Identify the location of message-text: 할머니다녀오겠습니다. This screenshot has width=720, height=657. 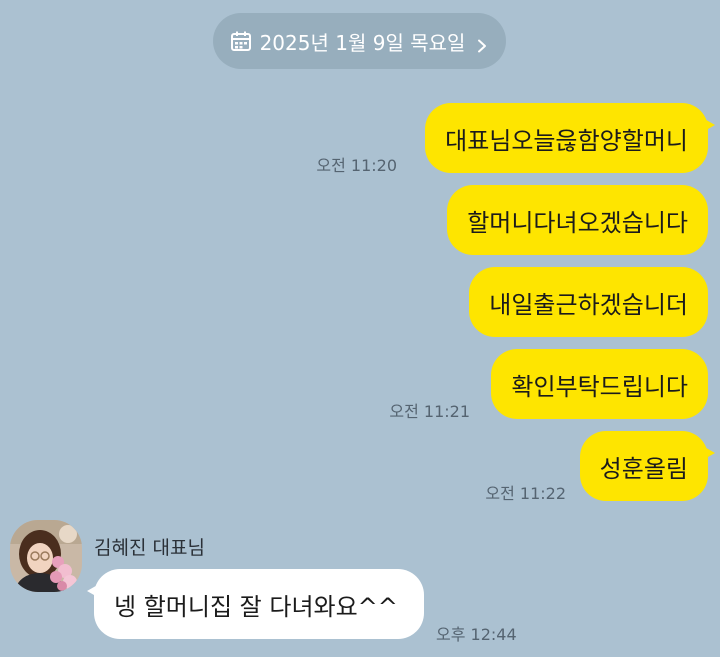
(577, 222).